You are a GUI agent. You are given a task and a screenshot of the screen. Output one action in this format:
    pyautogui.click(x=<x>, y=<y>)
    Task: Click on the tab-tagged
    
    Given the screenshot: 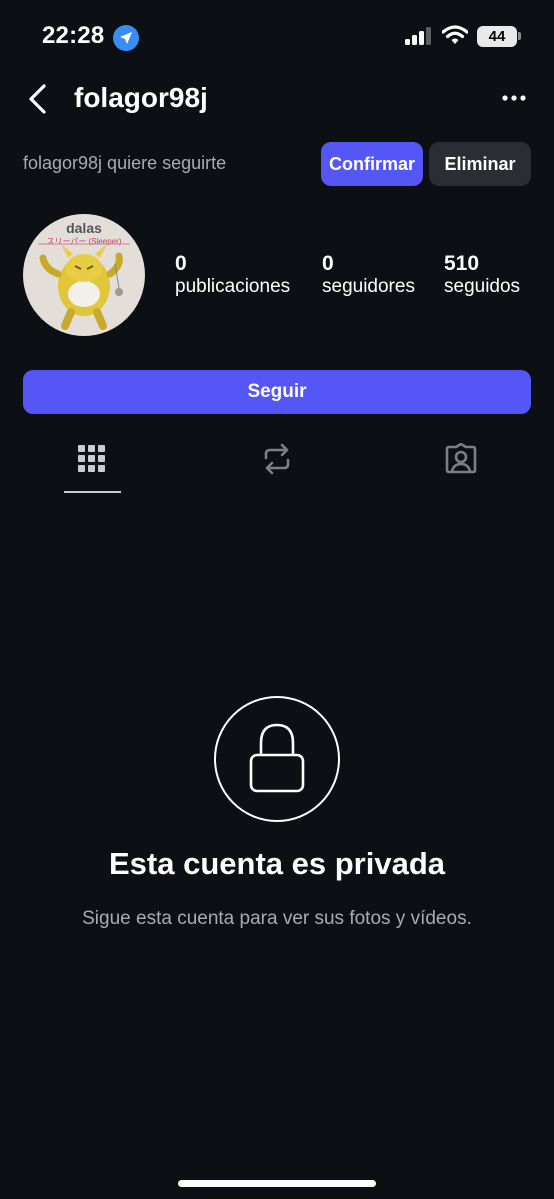 What is the action you would take?
    pyautogui.click(x=461, y=468)
    